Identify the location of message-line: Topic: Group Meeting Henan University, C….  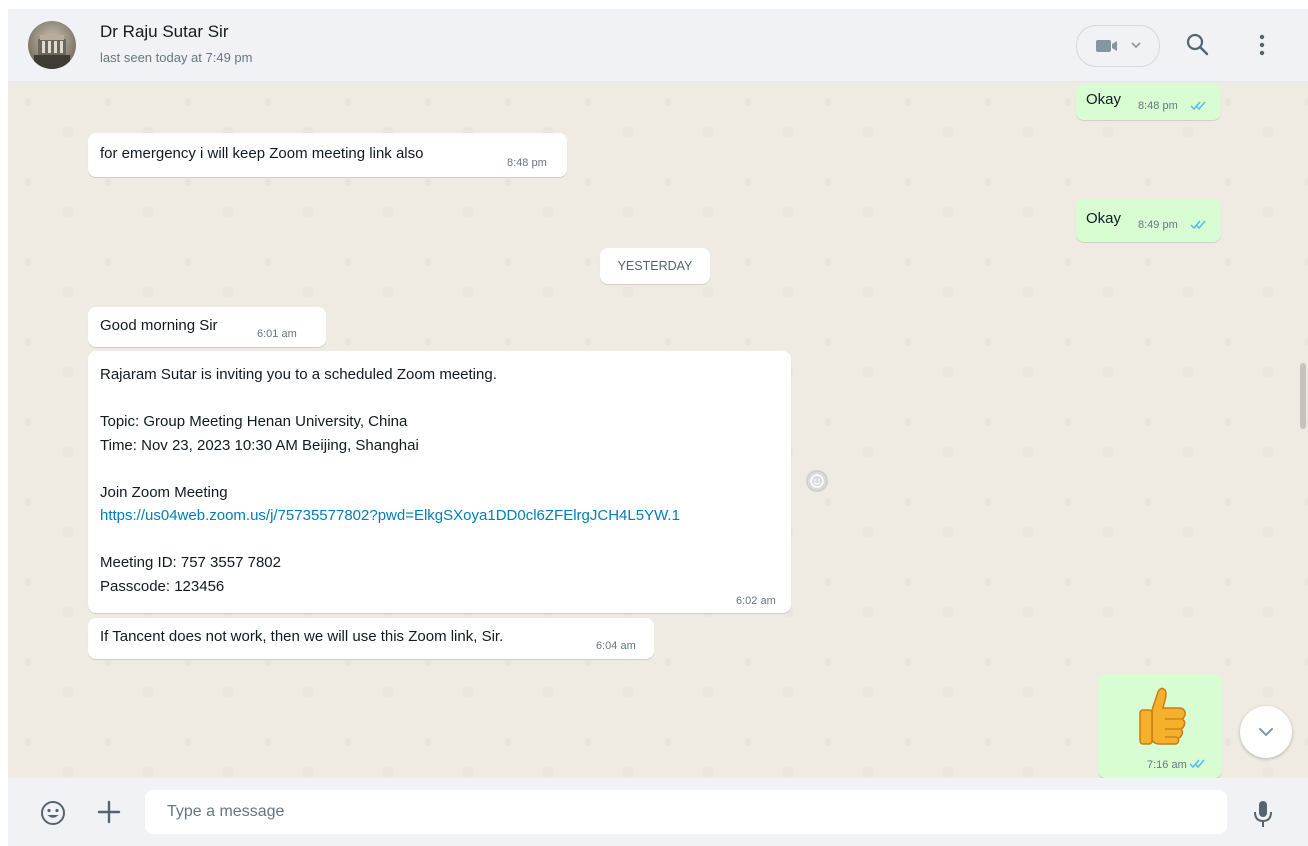
(254, 421).